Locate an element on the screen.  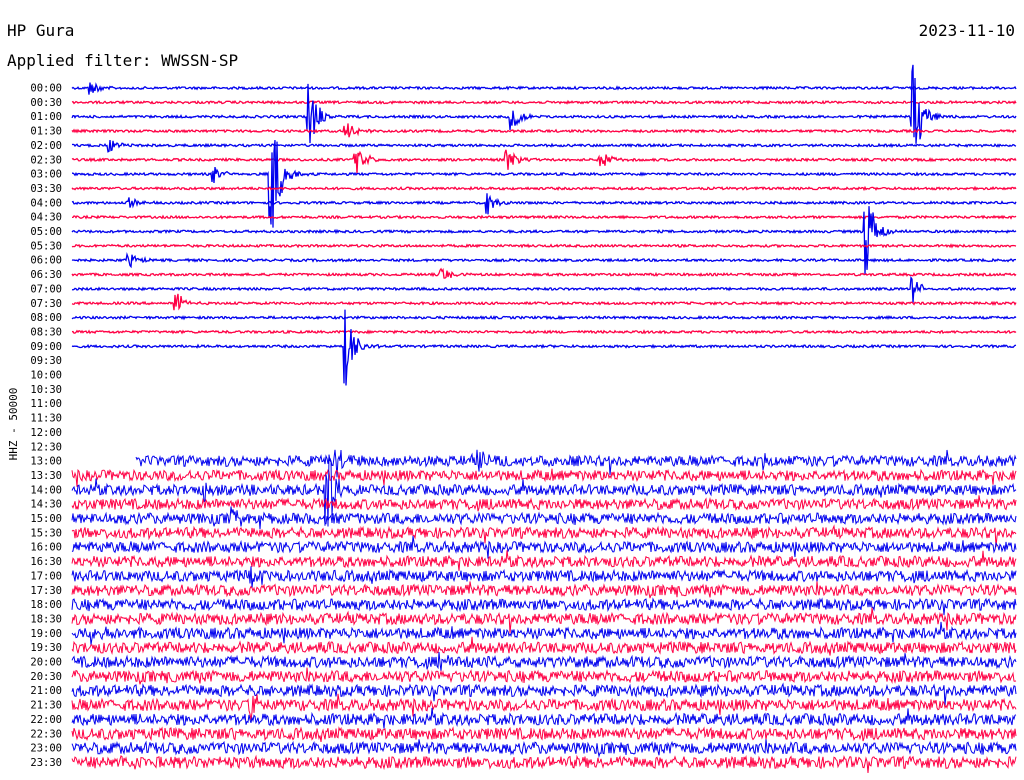
hour-label: 14:30 is located at coordinates (46, 505).